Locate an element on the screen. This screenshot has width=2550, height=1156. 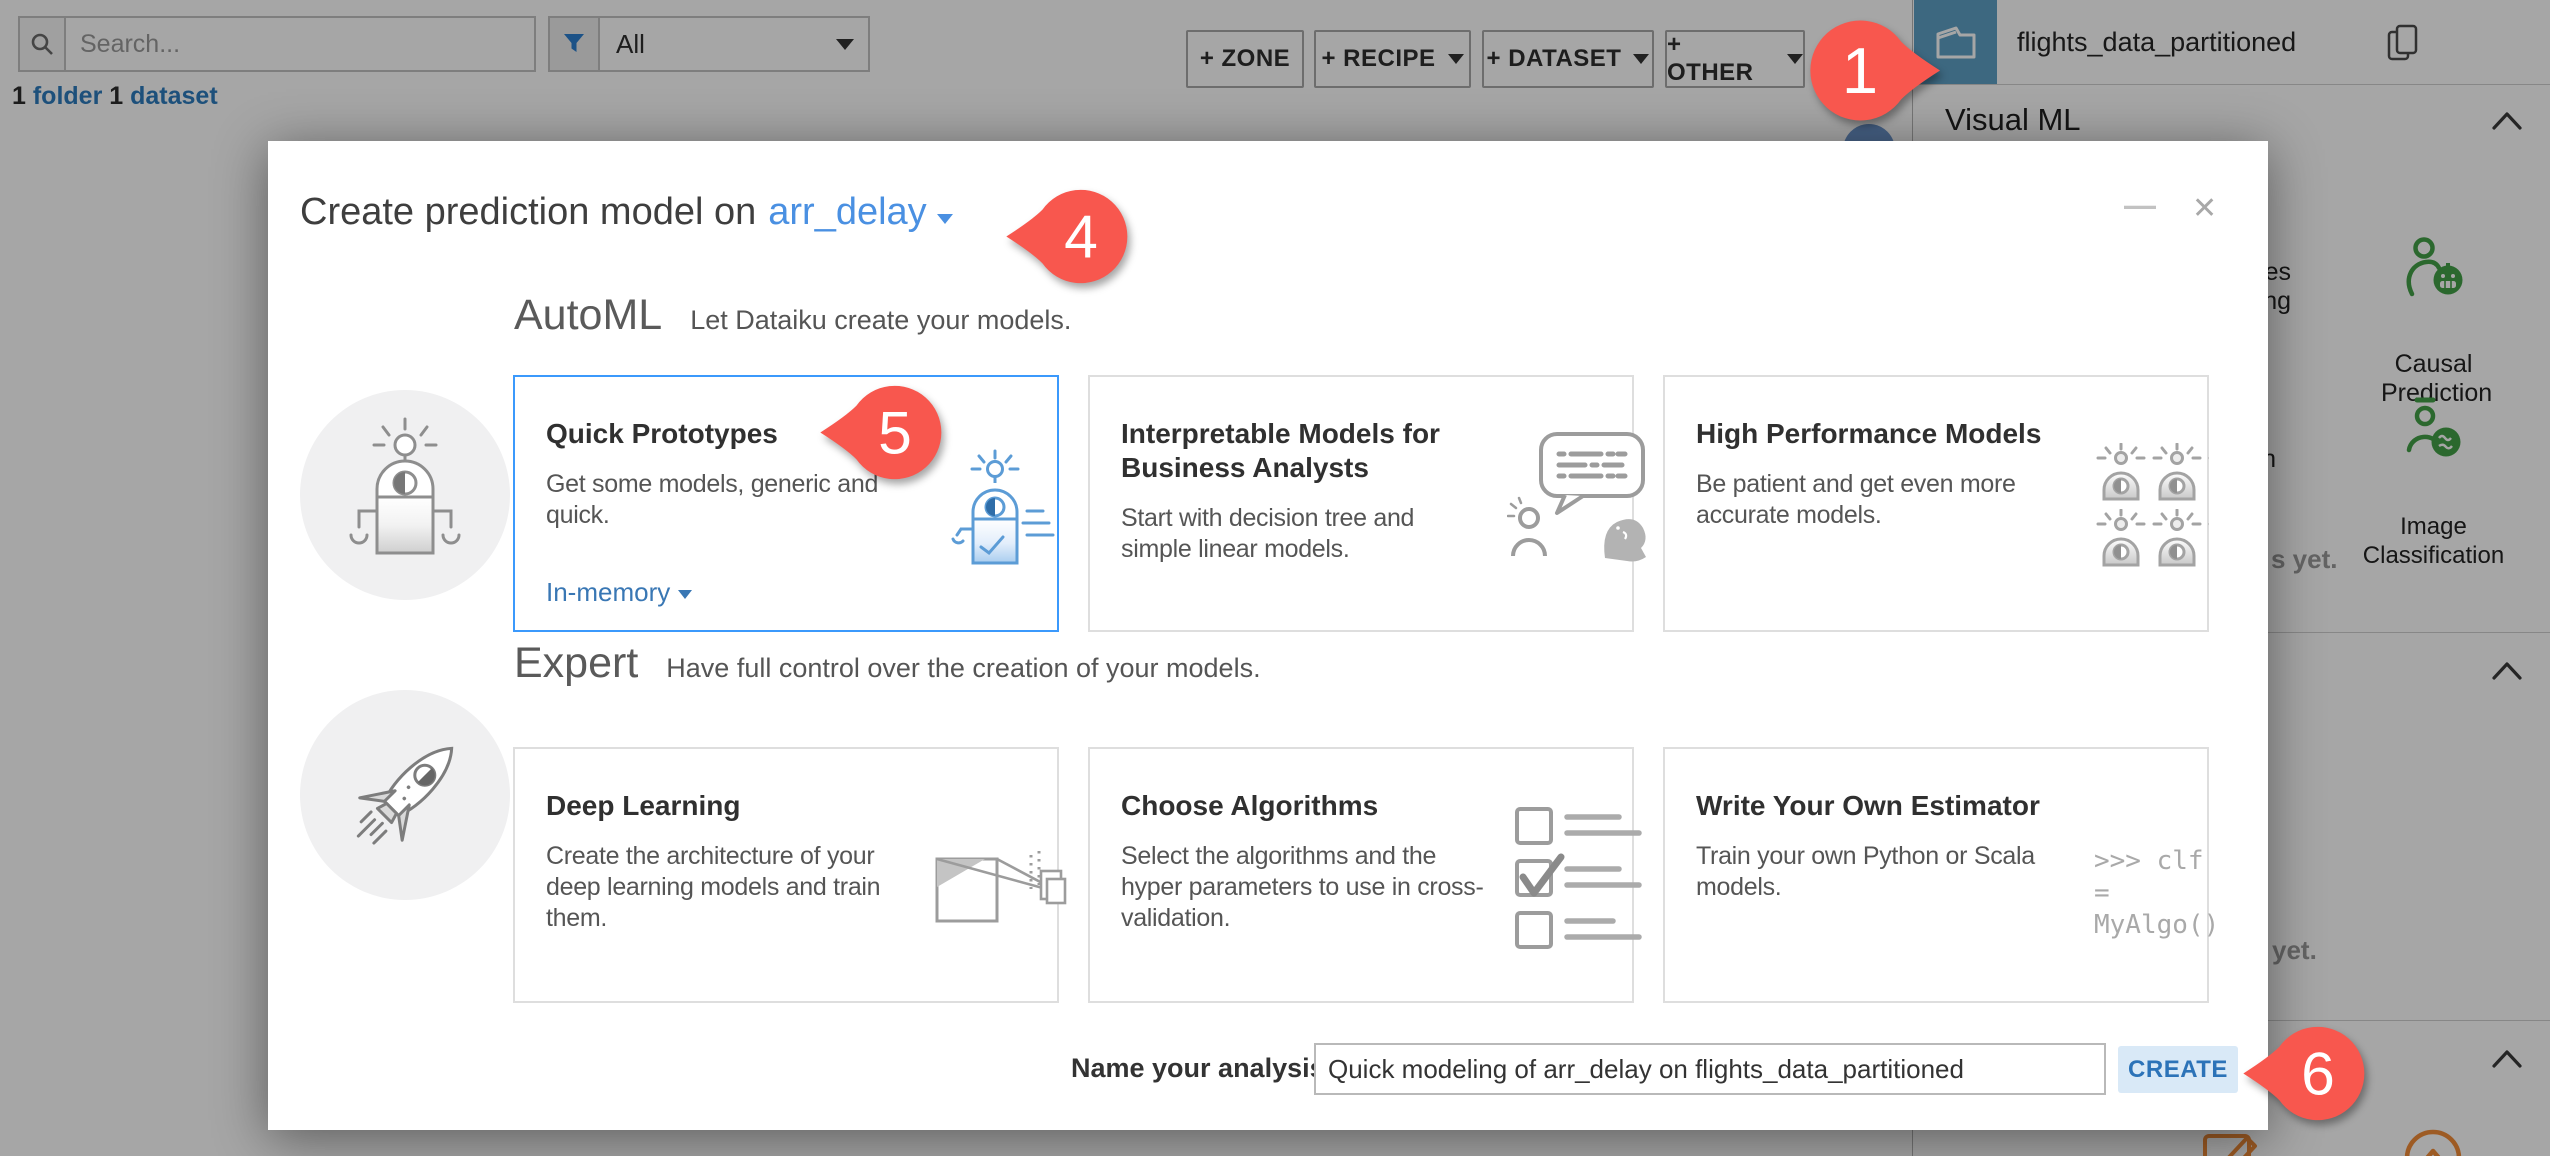
callout-marker-1: 1 is located at coordinates (1875, 70).